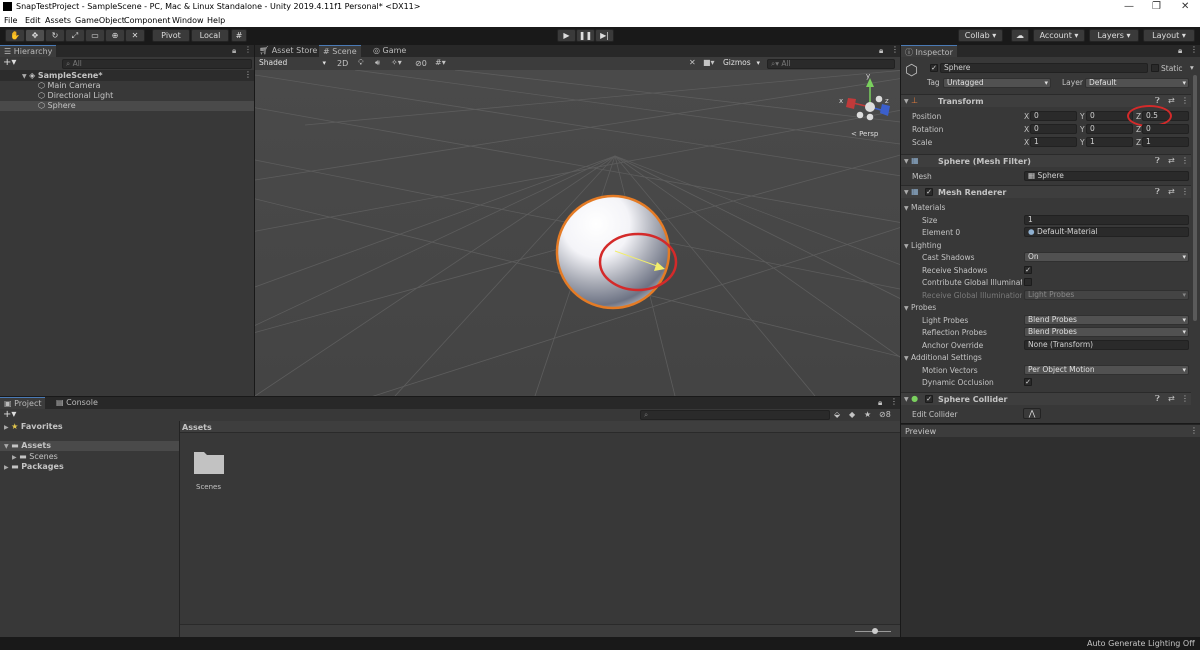 This screenshot has width=1200, height=650. Describe the element at coordinates (997, 83) in the screenshot. I see `tag-dropdown: Untagged` at that location.